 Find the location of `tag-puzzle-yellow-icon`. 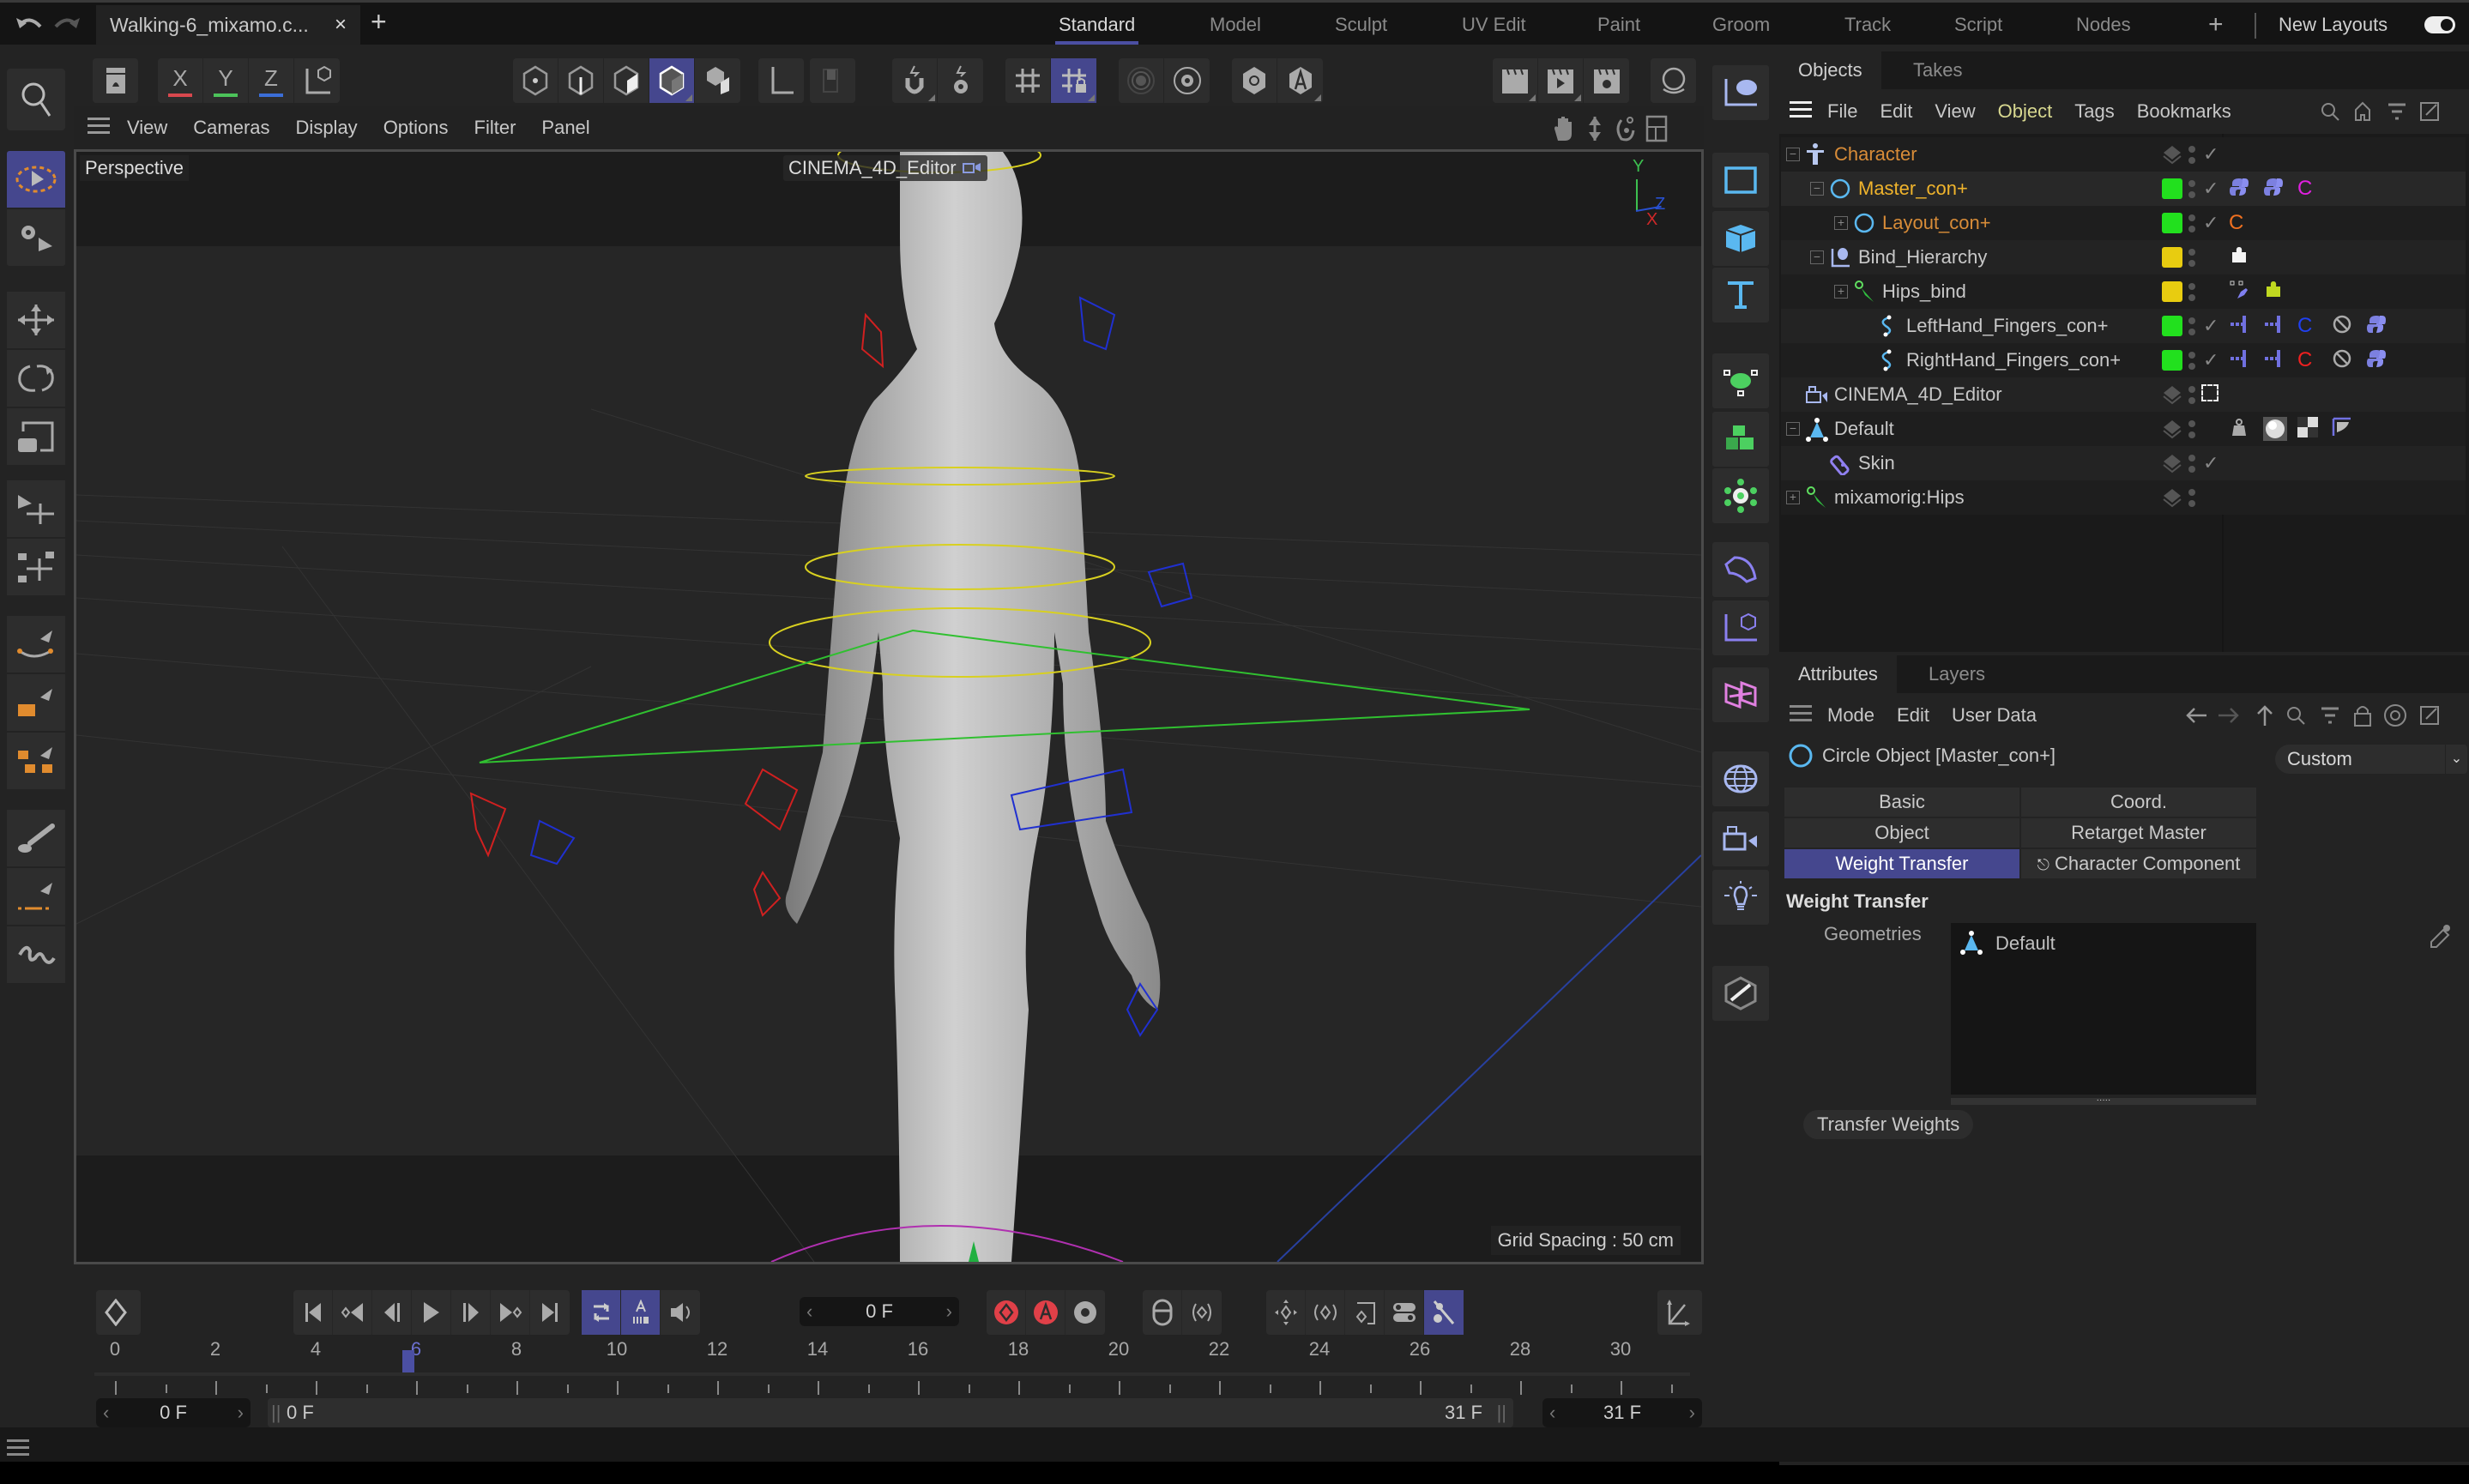

tag-puzzle-yellow-icon is located at coordinates (2273, 293).